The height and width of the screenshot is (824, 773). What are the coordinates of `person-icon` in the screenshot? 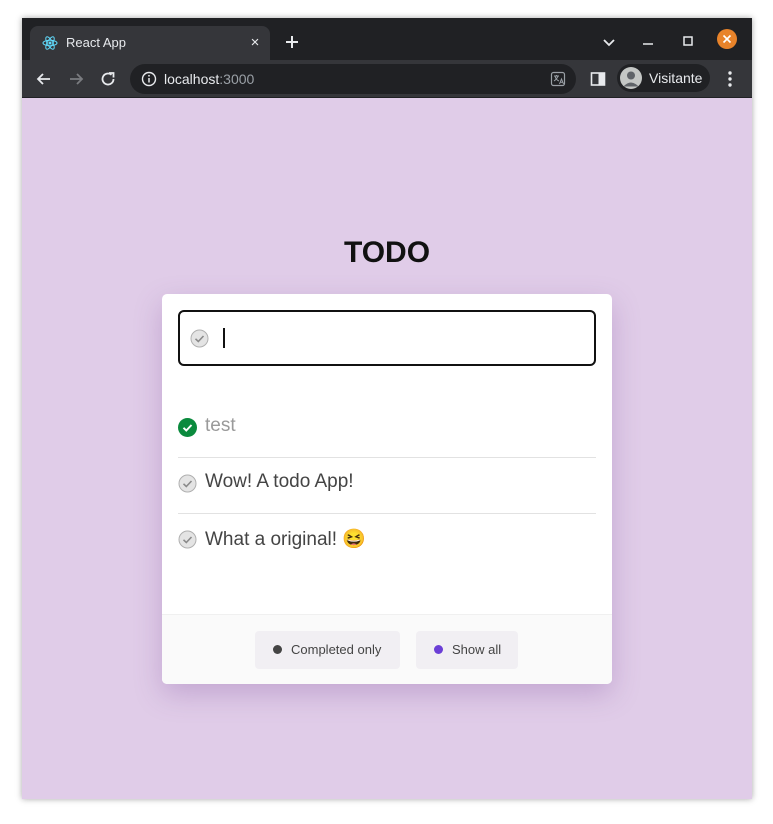 It's located at (631, 79).